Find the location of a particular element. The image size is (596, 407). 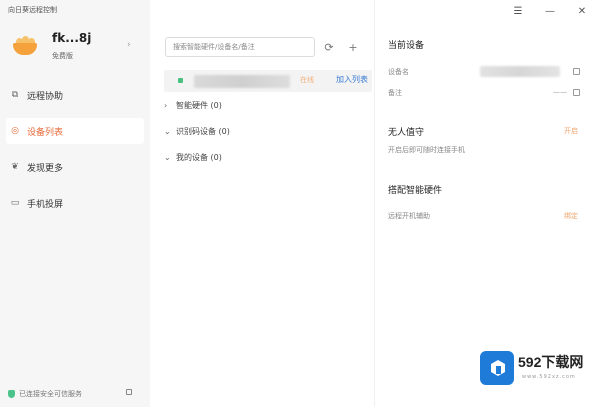

group-code-devices: ⌄ 识别码设备 (0) is located at coordinates (197, 131).